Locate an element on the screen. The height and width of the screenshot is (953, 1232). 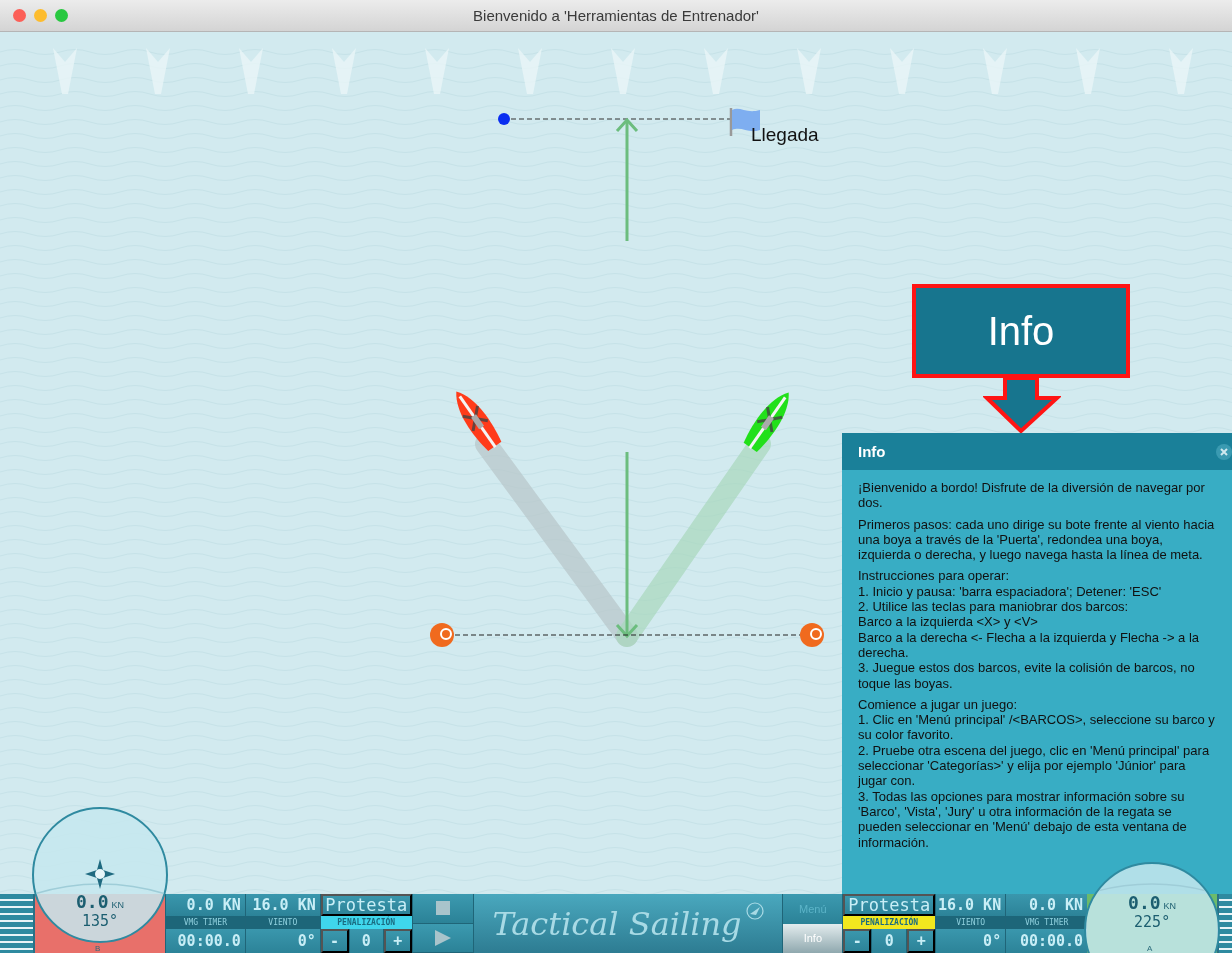
play-icon is located at coordinates (442, 937).